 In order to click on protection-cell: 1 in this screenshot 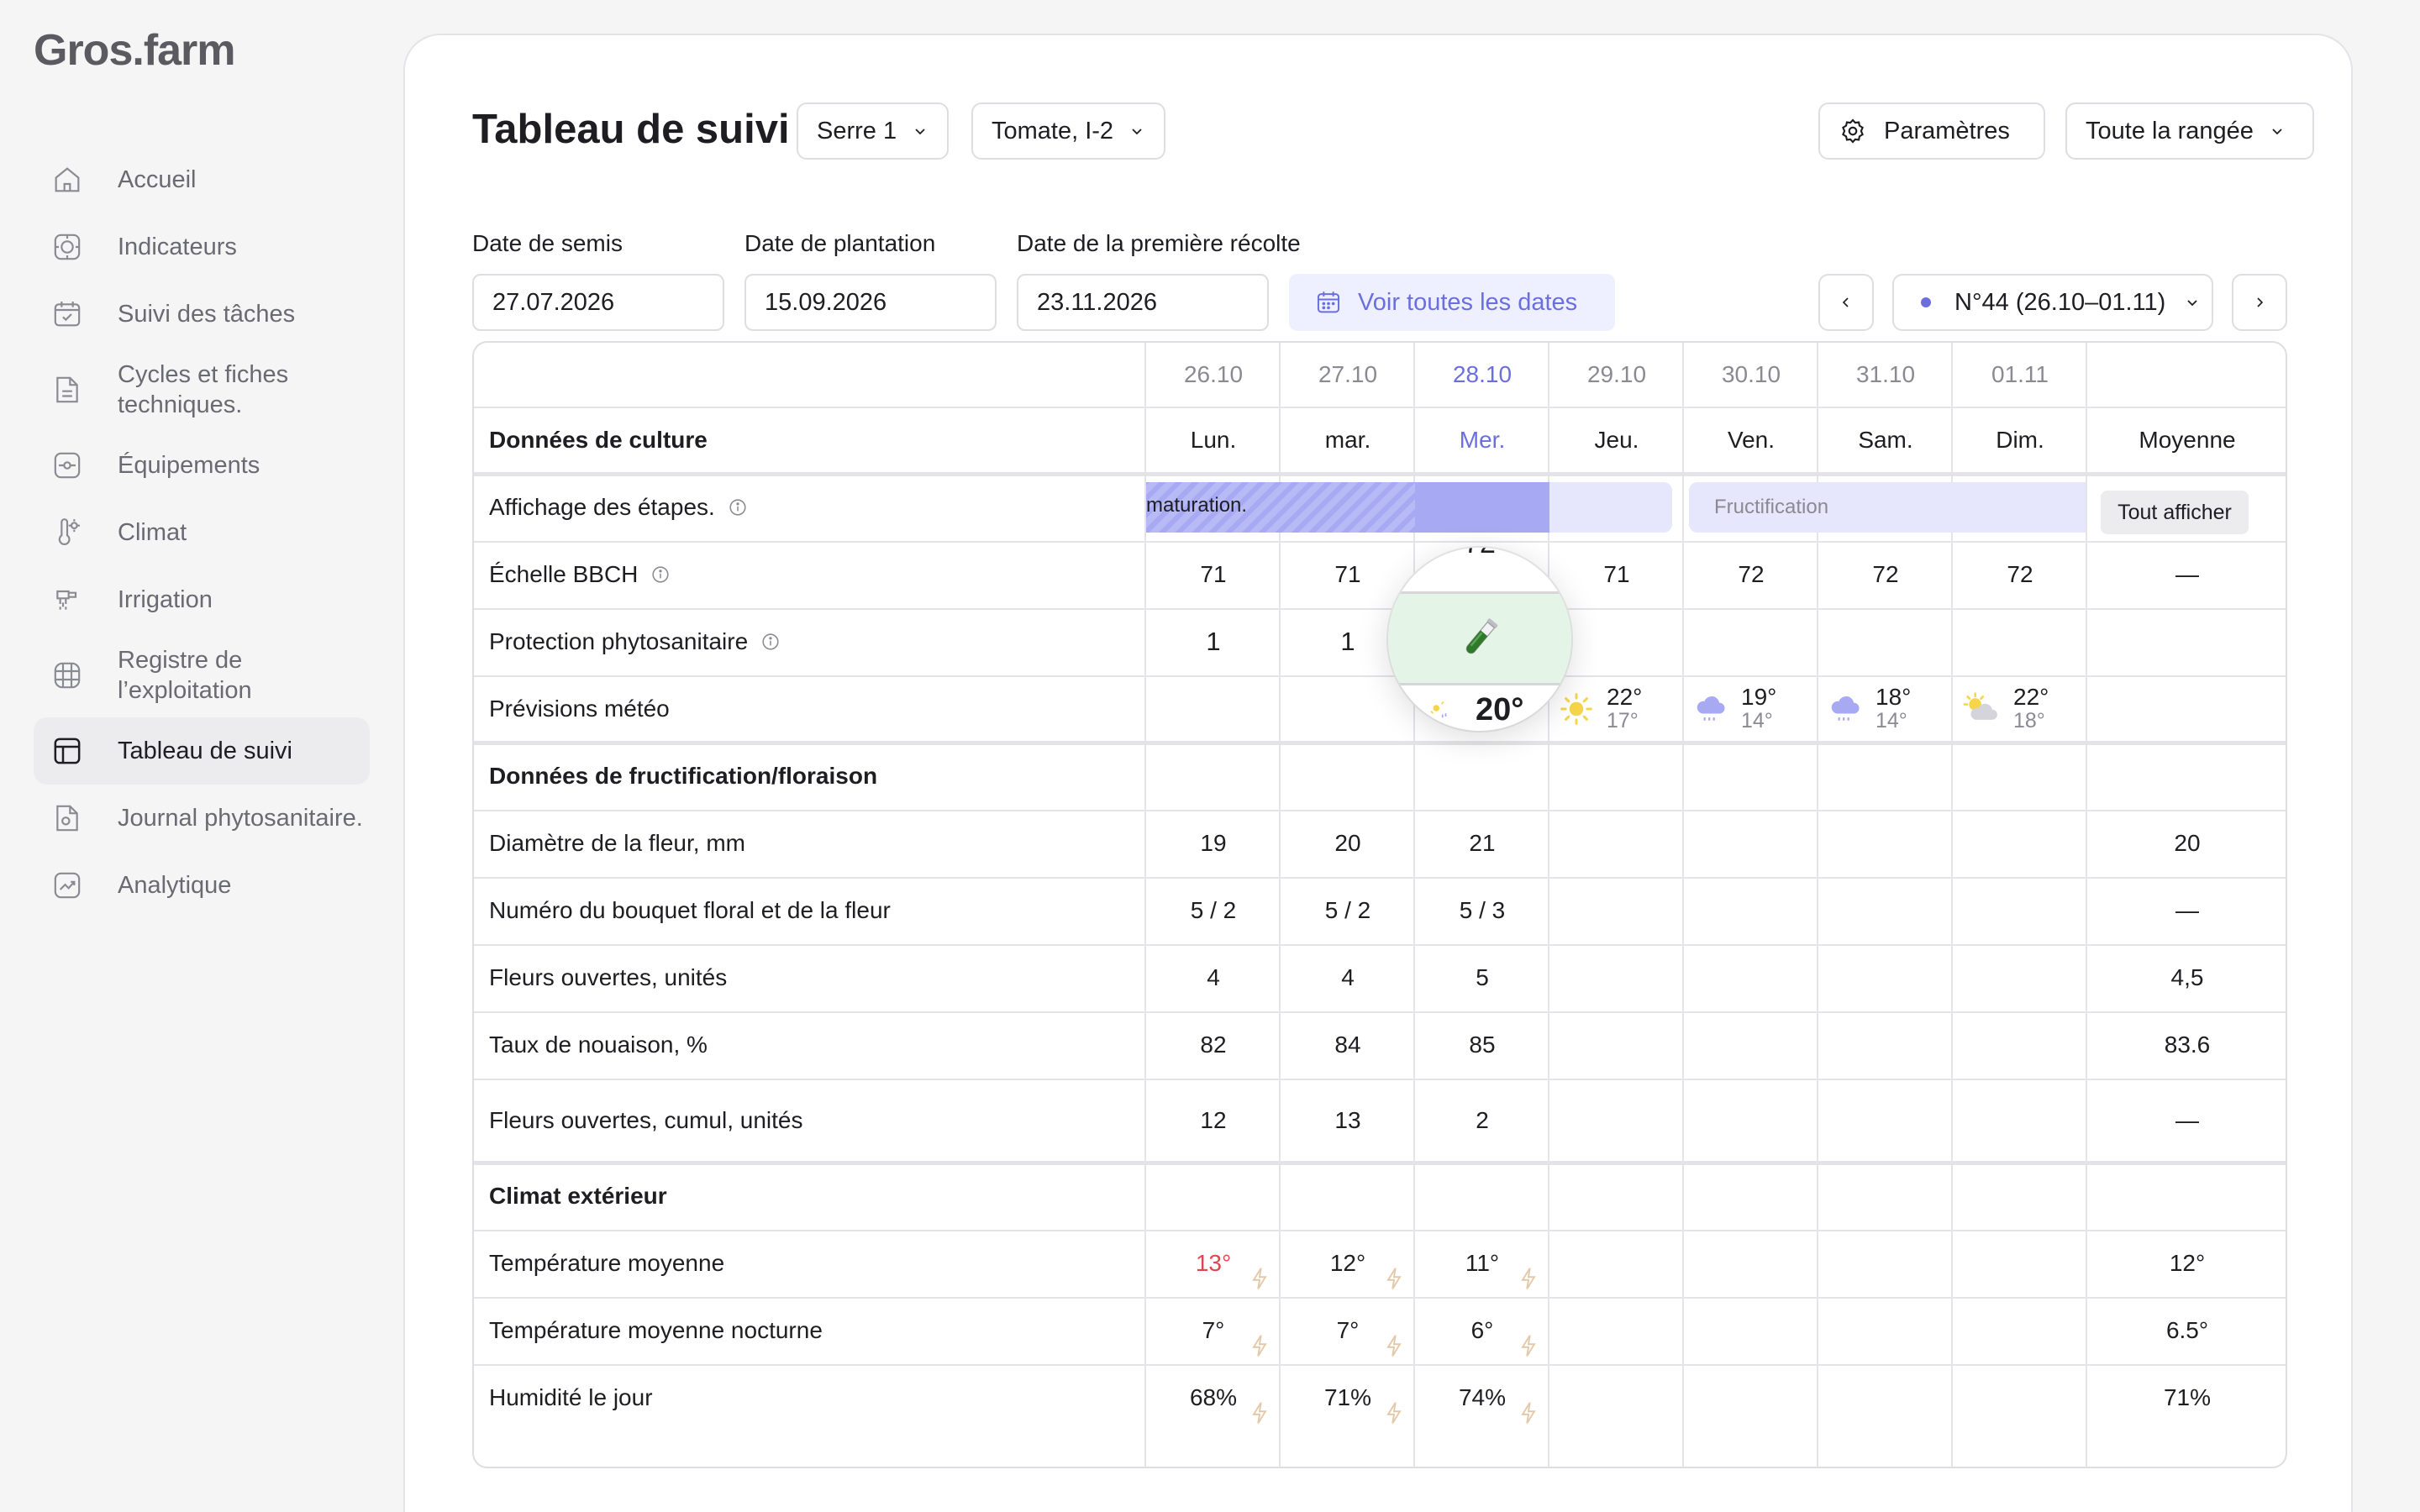, I will do `click(1213, 641)`.